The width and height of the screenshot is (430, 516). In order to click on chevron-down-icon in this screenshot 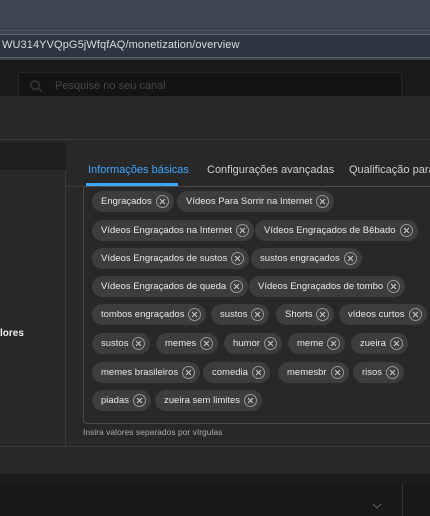, I will do `click(377, 506)`.